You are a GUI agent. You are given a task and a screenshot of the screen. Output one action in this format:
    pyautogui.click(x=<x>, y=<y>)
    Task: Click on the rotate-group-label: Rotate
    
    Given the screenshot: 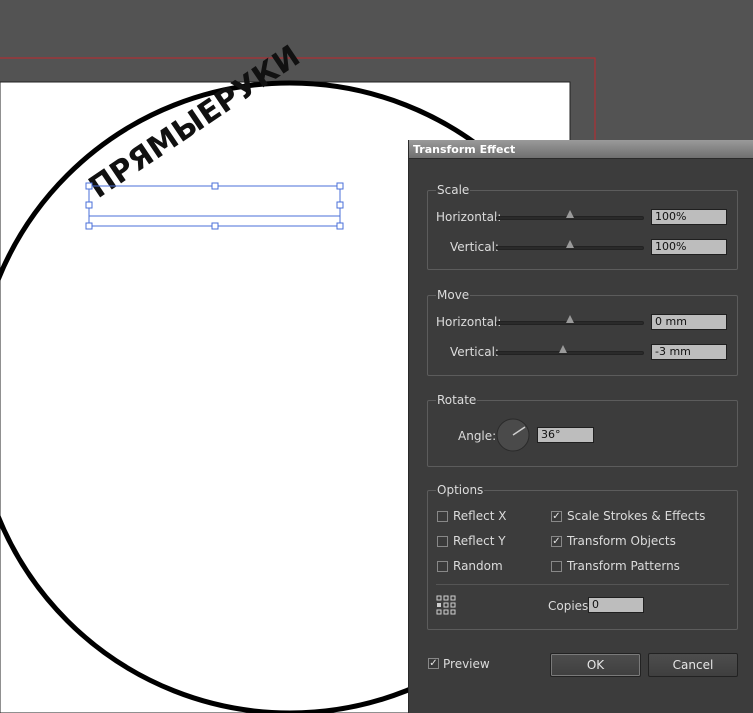 What is the action you would take?
    pyautogui.click(x=457, y=400)
    